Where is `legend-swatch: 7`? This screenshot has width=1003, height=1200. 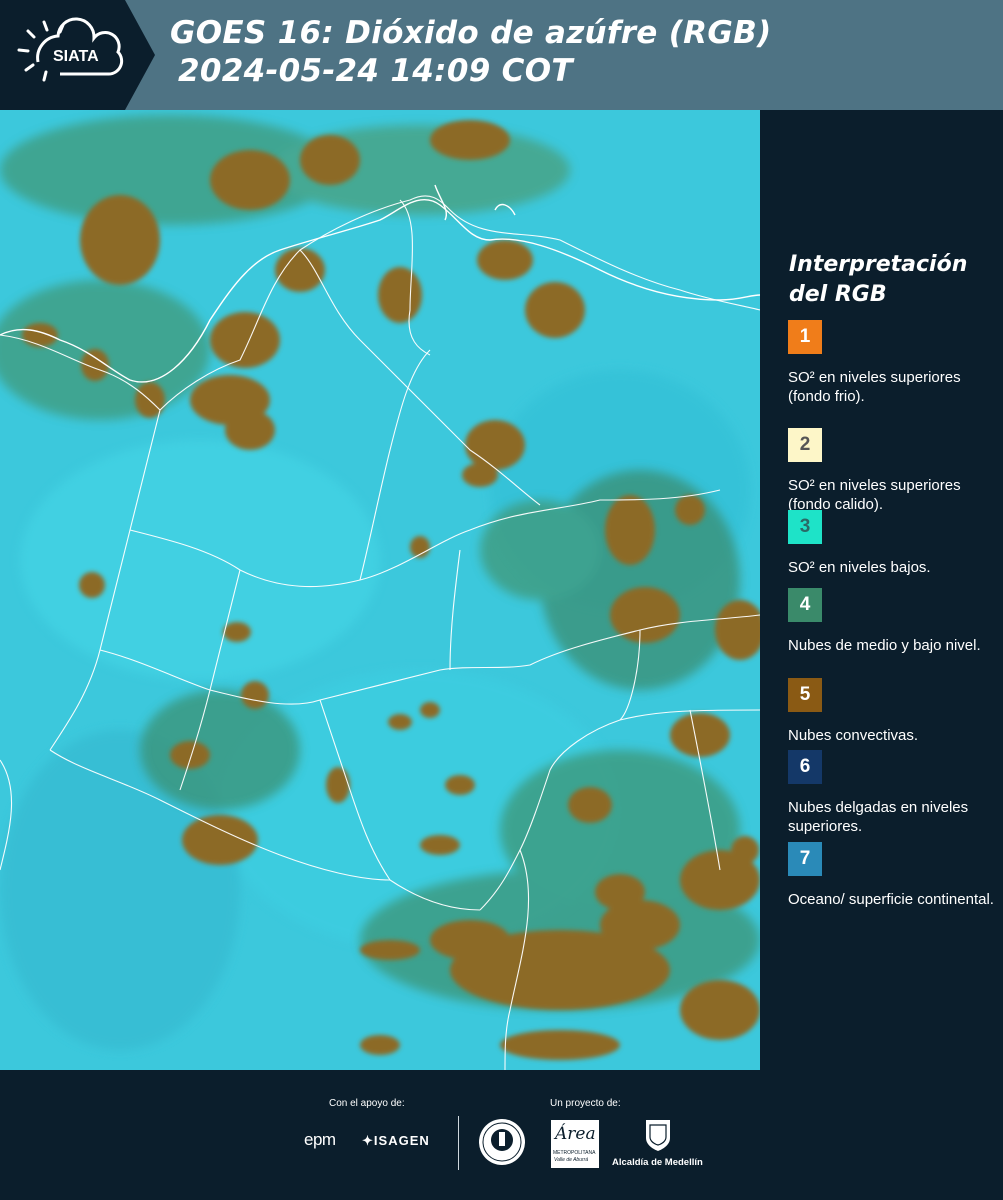
legend-swatch: 7 is located at coordinates (805, 859).